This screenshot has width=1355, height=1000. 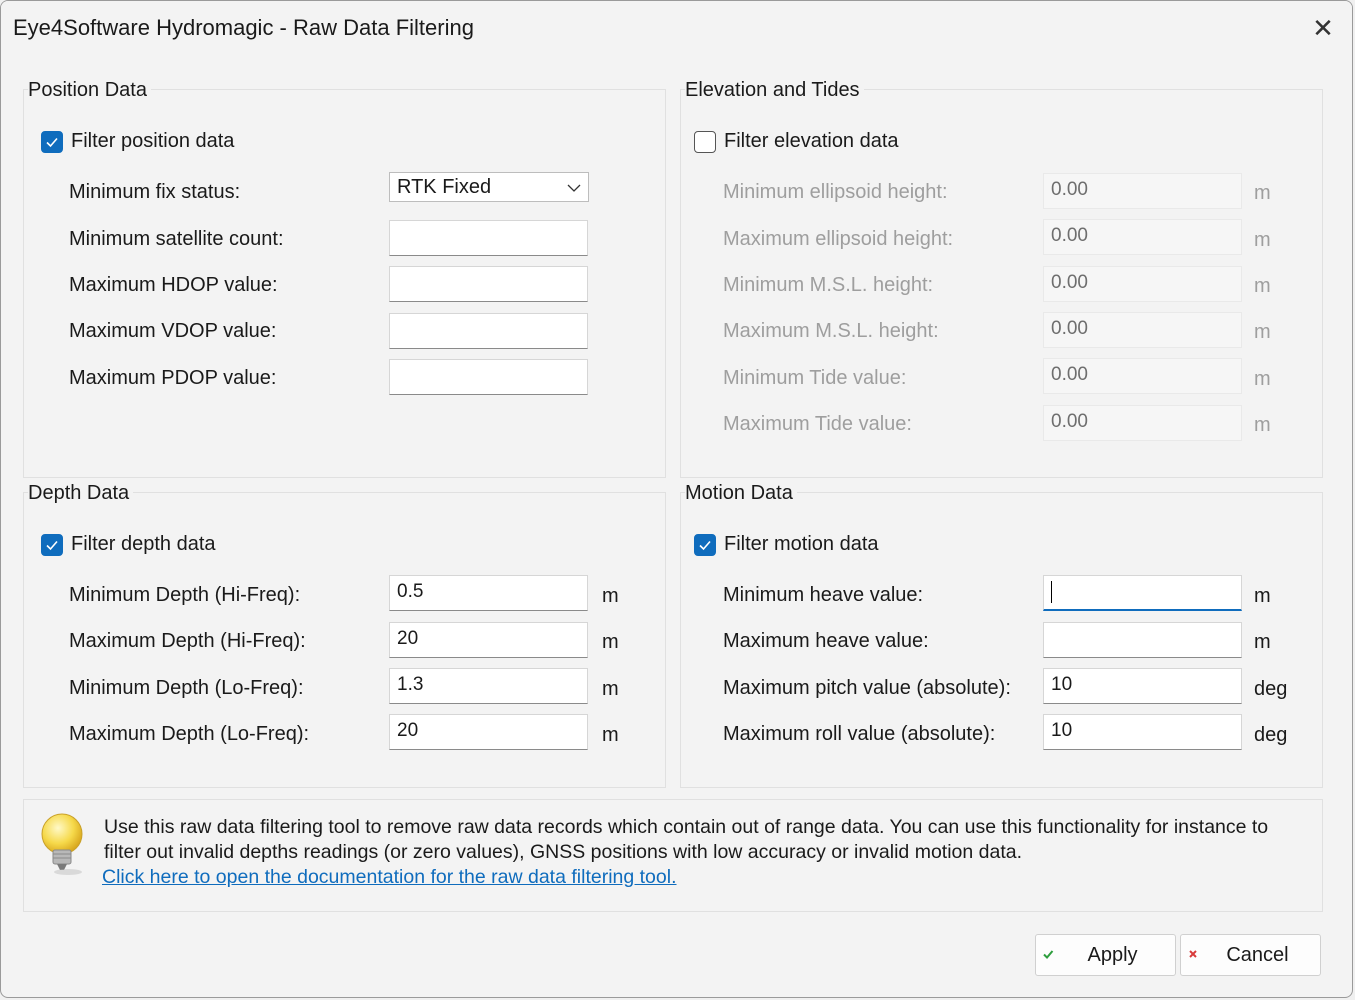 I want to click on elevation-title: Elevation and Tides, so click(x=774, y=90).